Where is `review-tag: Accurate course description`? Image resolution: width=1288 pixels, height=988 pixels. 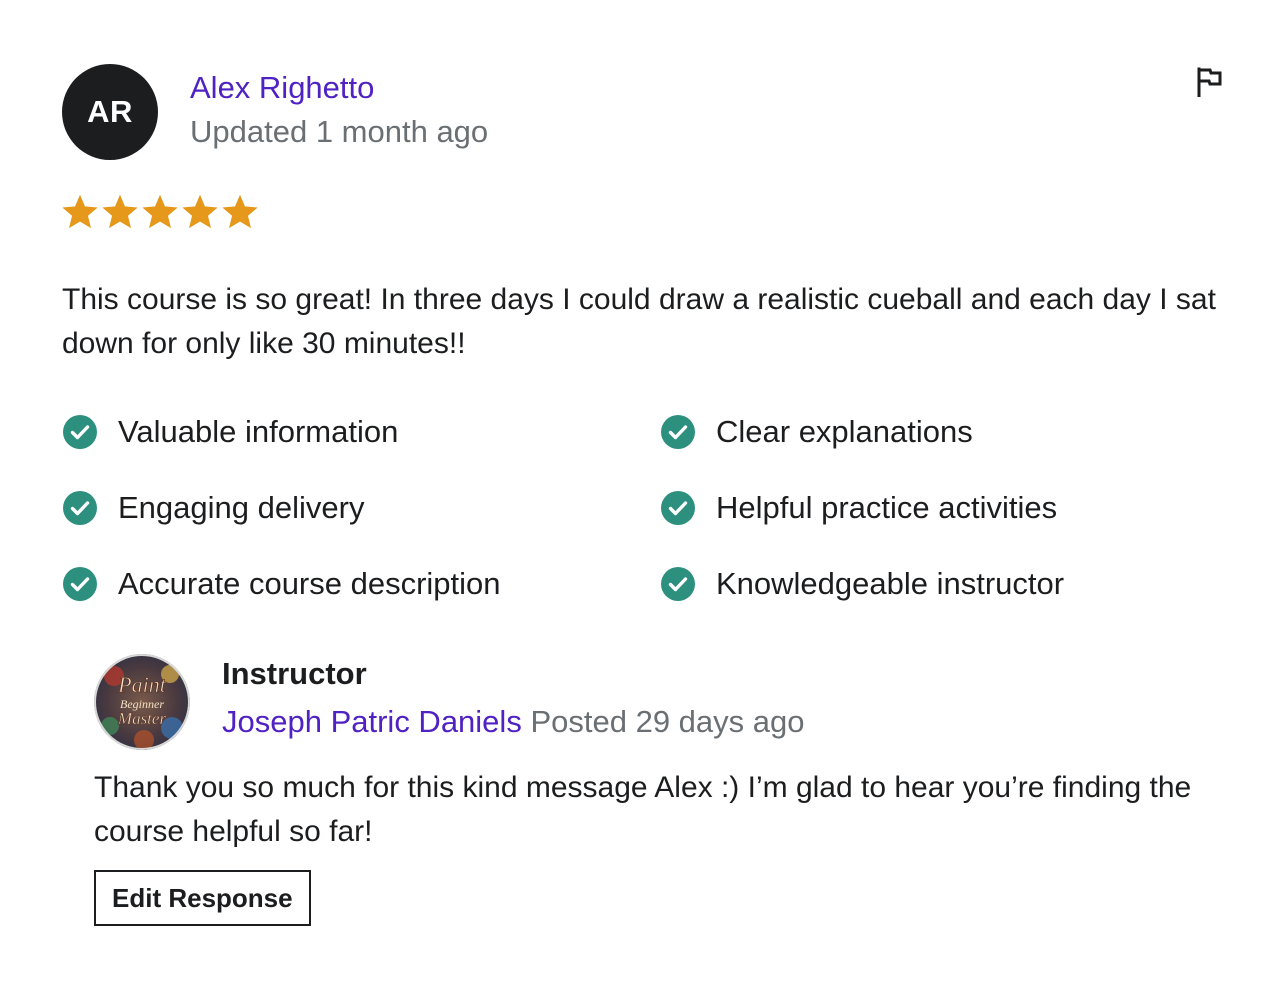 review-tag: Accurate course description is located at coordinates (361, 584).